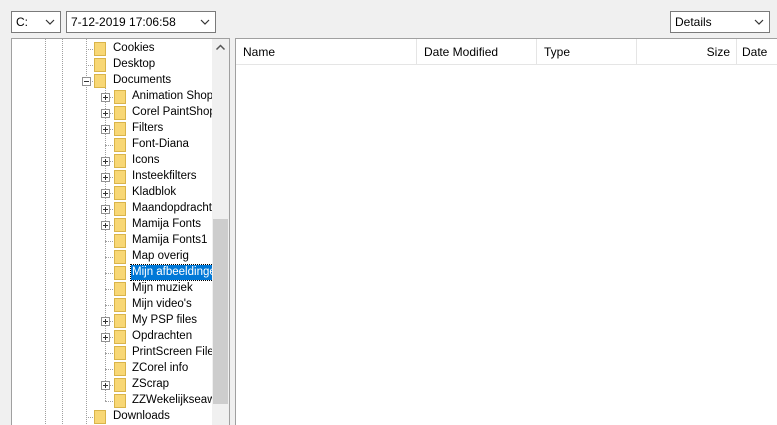  I want to click on view-select-value: Details, so click(693, 22).